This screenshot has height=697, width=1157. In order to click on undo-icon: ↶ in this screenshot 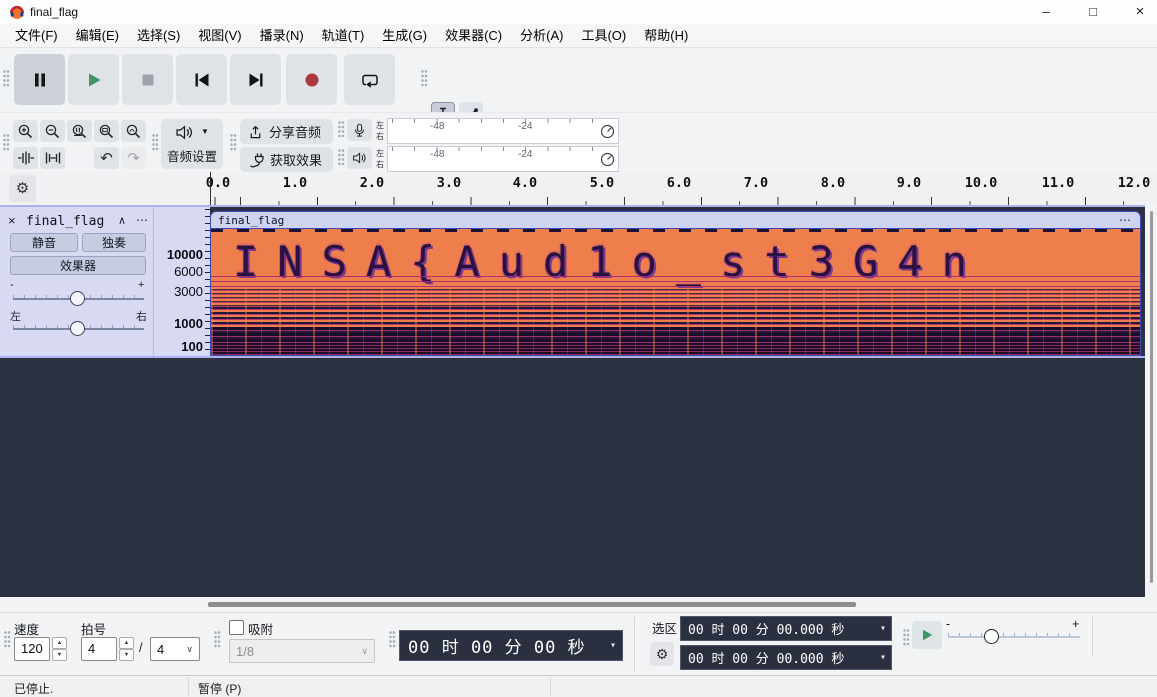, I will do `click(106, 158)`.